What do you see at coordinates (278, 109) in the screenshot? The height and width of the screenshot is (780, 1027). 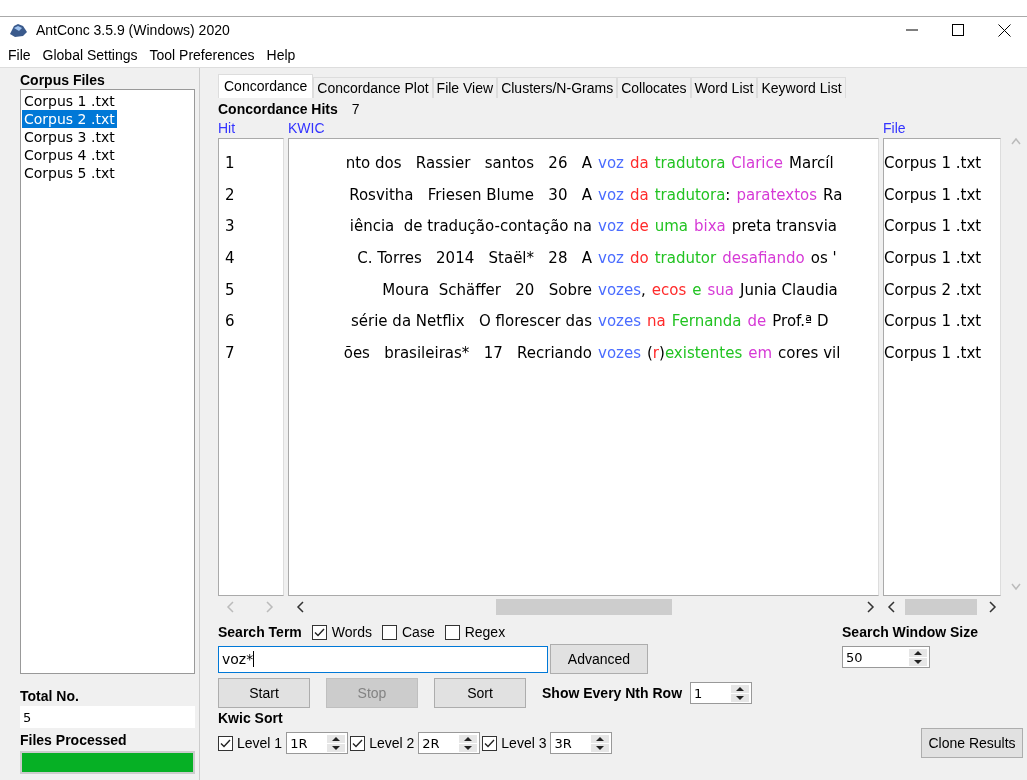 I see `hits-label: Concordance Hits` at bounding box center [278, 109].